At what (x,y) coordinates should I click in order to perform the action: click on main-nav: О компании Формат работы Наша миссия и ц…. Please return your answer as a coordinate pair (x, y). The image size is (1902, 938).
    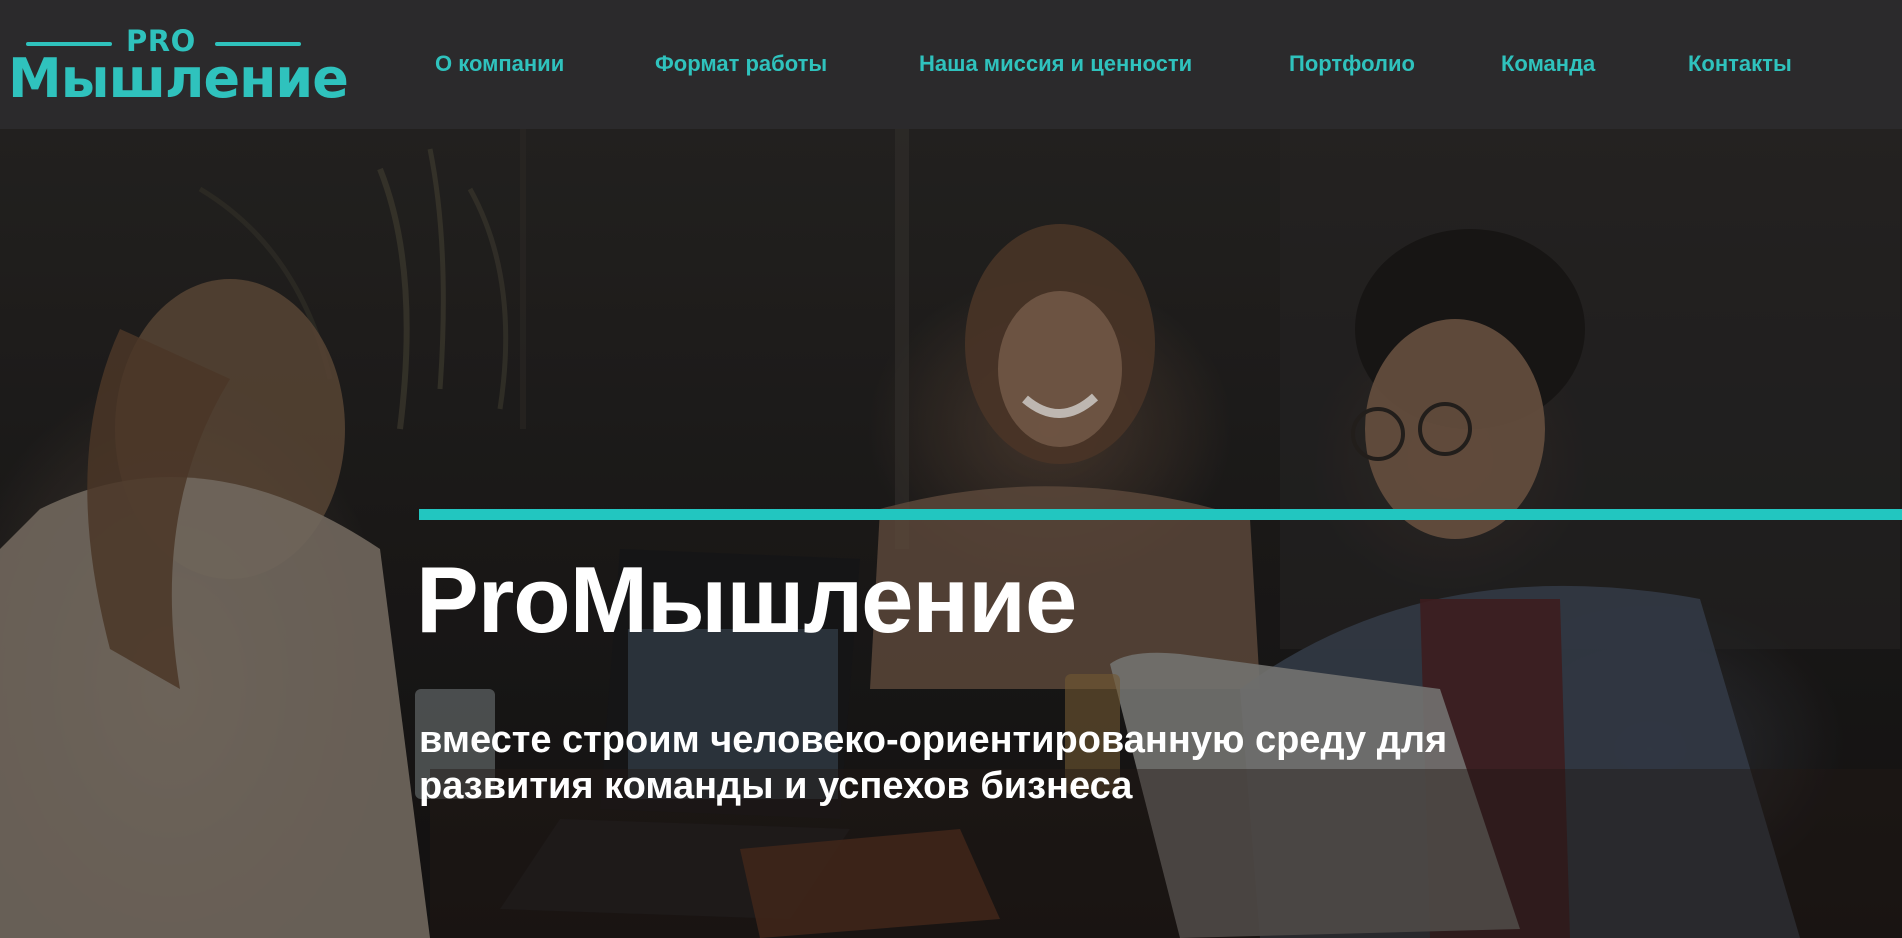
    Looking at the image, I should click on (951, 65).